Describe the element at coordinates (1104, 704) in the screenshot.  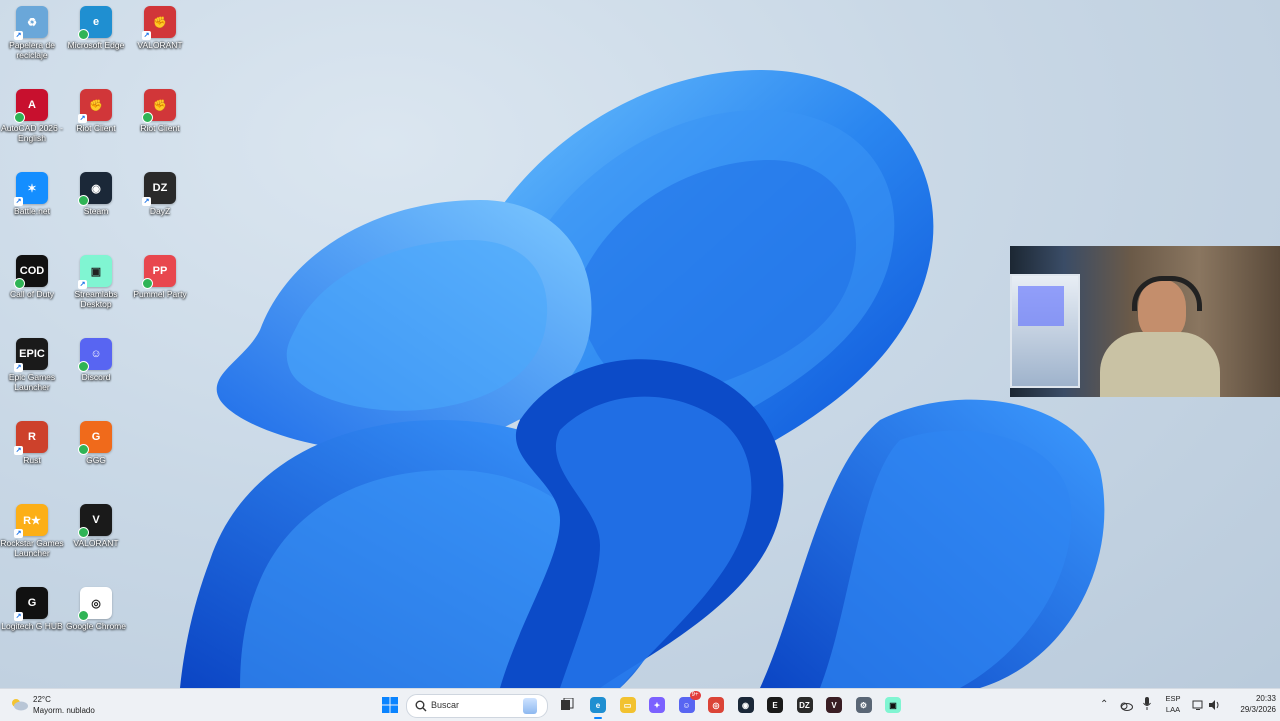
I see `show-hidden-icons-chevron-up-icon: ⌃` at that location.